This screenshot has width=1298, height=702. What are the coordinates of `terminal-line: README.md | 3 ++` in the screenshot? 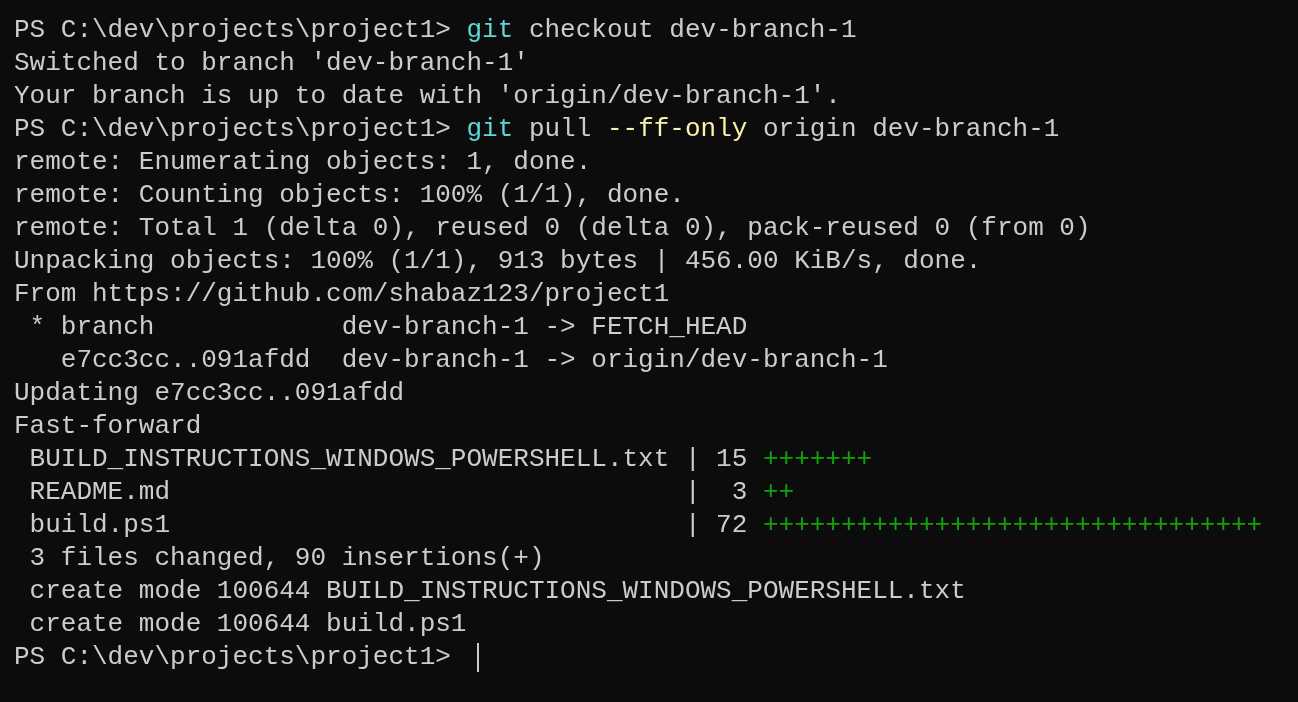 It's located at (411, 492).